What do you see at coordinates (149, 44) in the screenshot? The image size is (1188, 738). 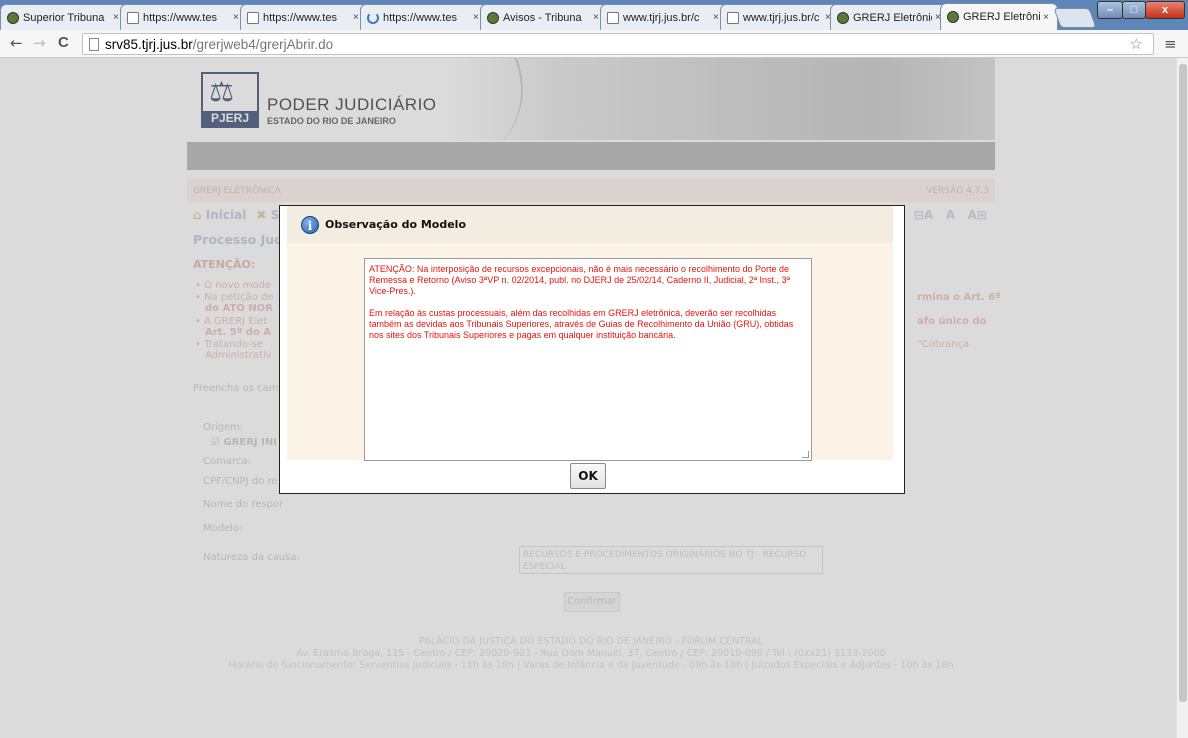 I see `url-host: srv85.tjrj.jus.br` at bounding box center [149, 44].